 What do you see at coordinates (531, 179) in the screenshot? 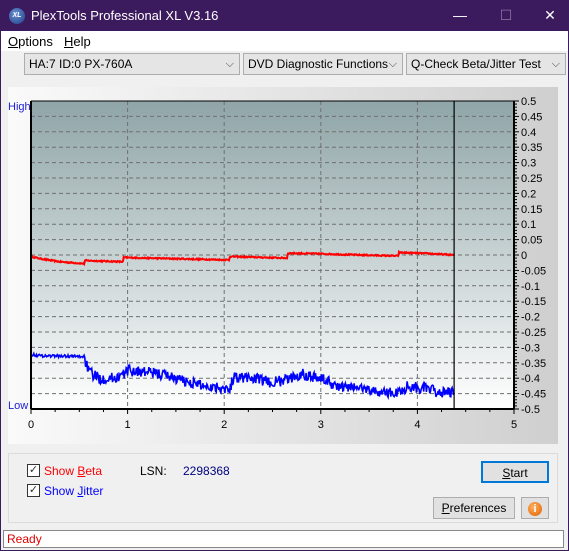
I see `y-tick-label: 0.25` at bounding box center [531, 179].